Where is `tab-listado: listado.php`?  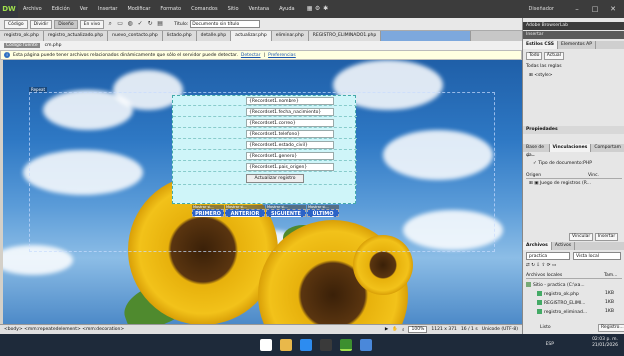
tab-listado: listado.php is located at coordinates (179, 36).